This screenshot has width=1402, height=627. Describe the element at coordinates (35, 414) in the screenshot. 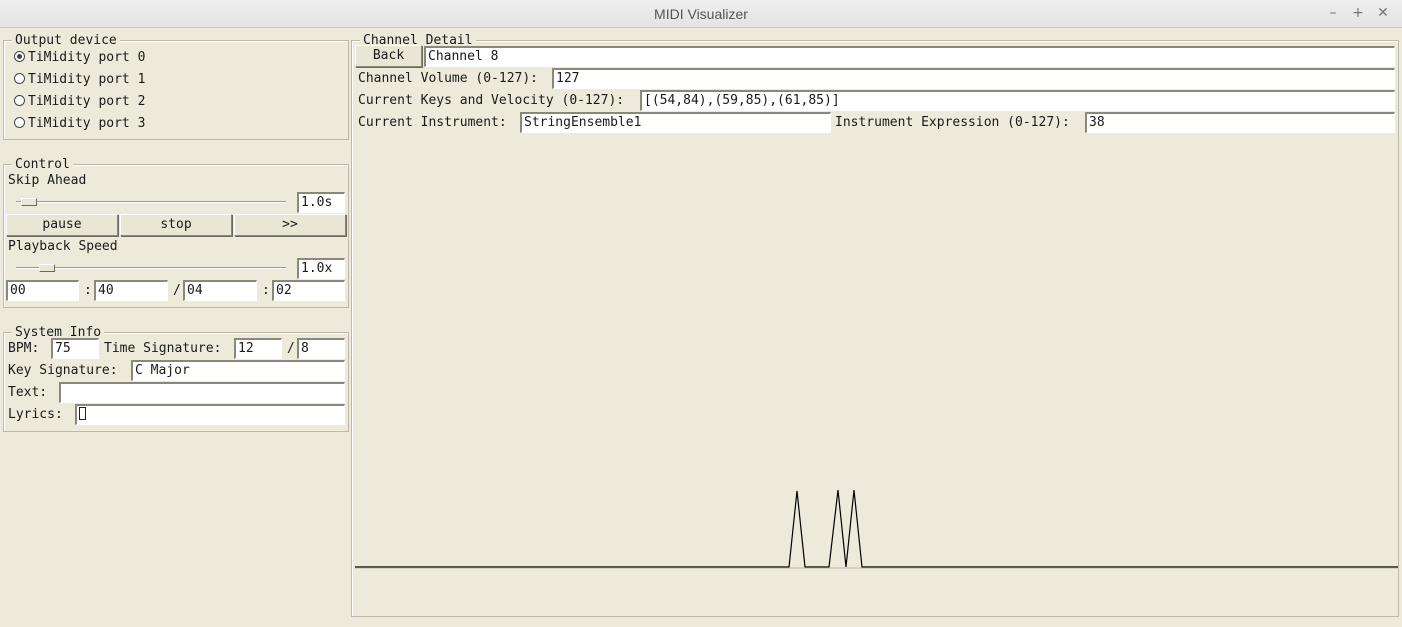

I see `lyrics-label: Lyrics:` at that location.